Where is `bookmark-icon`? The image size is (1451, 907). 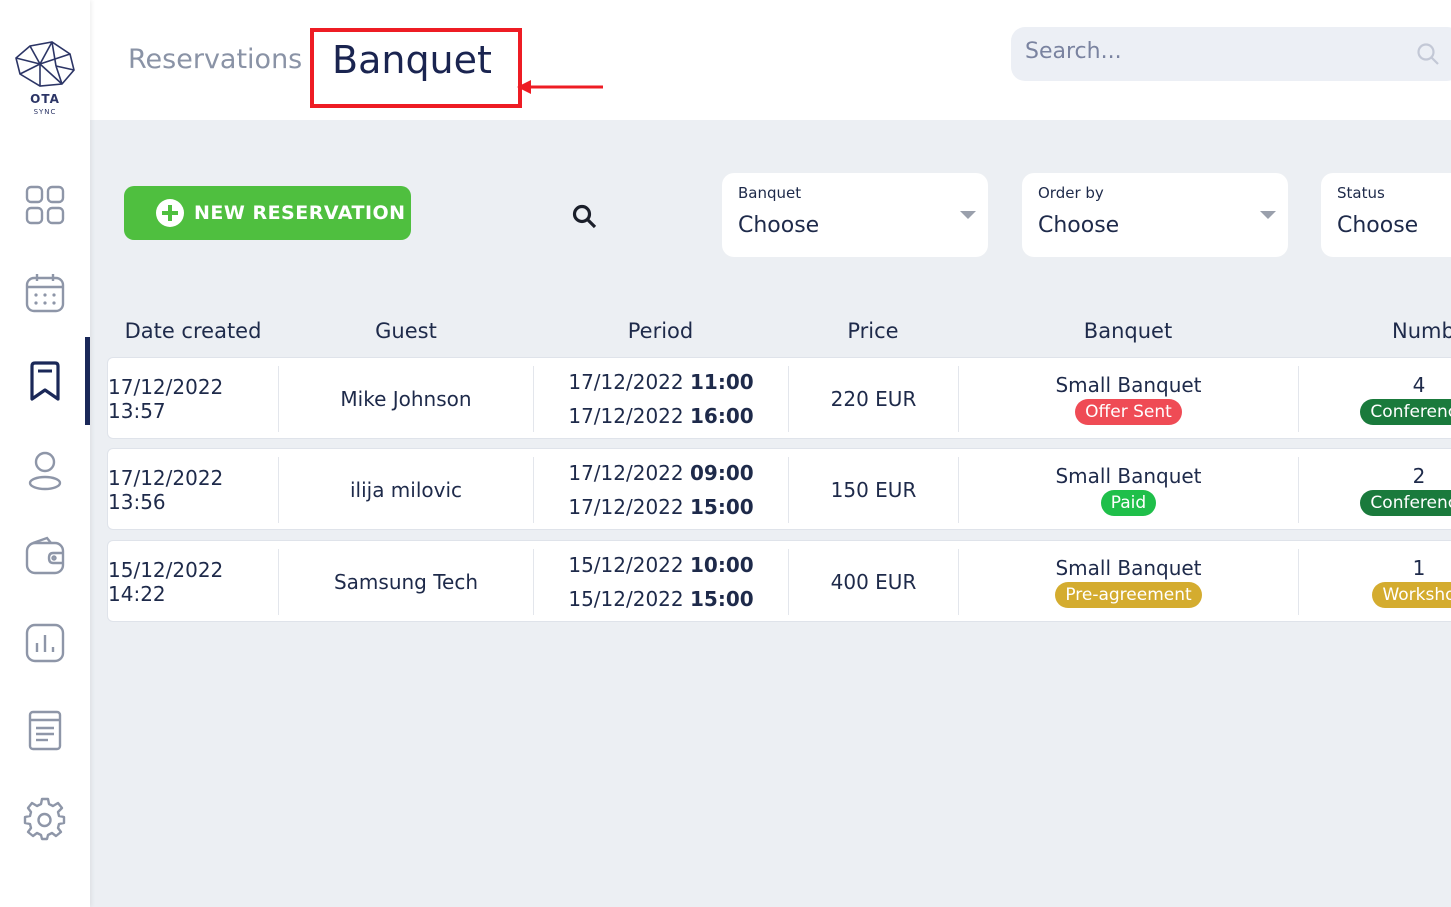
bookmark-icon is located at coordinates (45, 381).